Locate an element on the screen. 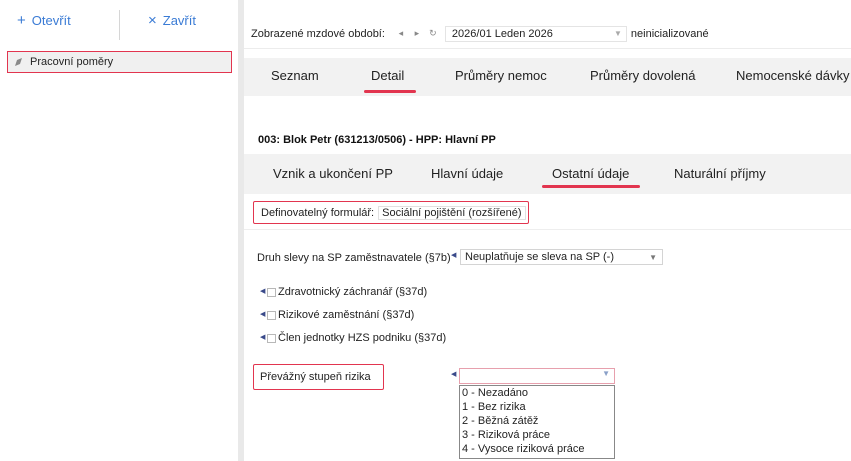 Image resolution: width=851 pixels, height=461 pixels. discount-label: Druh slevy na SP zaměstnavatele (§7b) is located at coordinates (354, 258).